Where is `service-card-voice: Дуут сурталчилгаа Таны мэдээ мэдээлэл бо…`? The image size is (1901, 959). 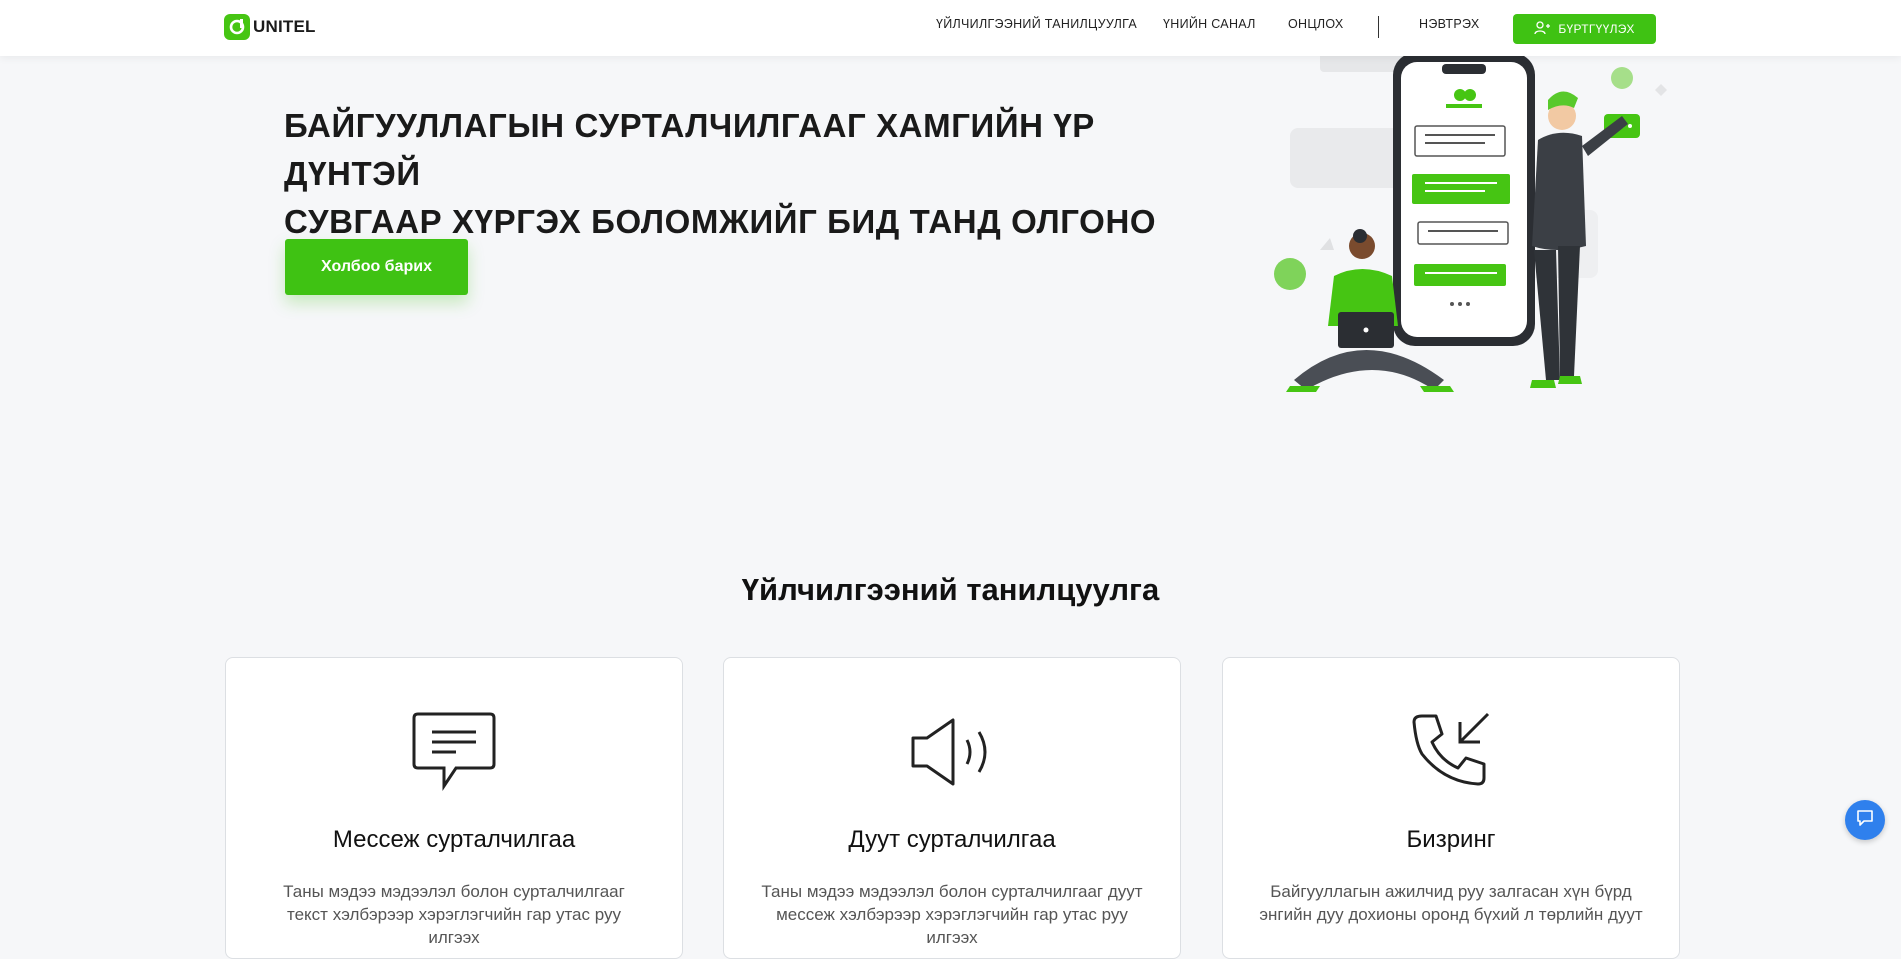 service-card-voice: Дуут сурталчилгаа Таны мэдээ мэдээлэл бо… is located at coordinates (952, 808).